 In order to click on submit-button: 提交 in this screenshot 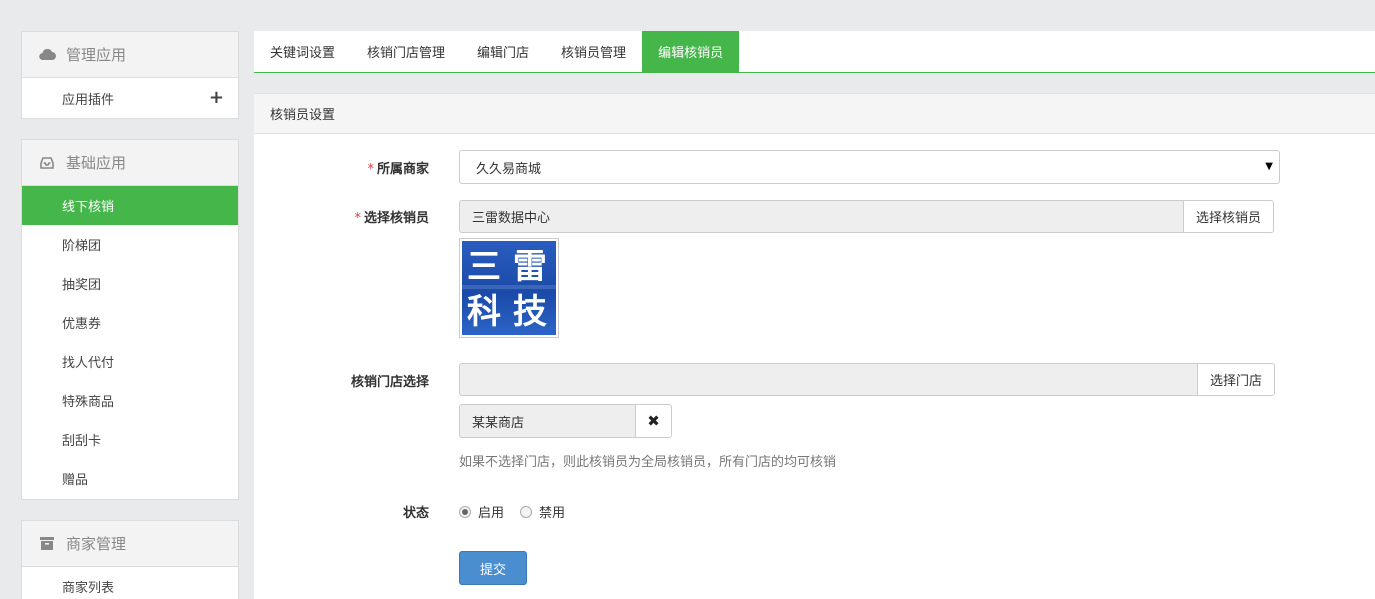, I will do `click(493, 568)`.